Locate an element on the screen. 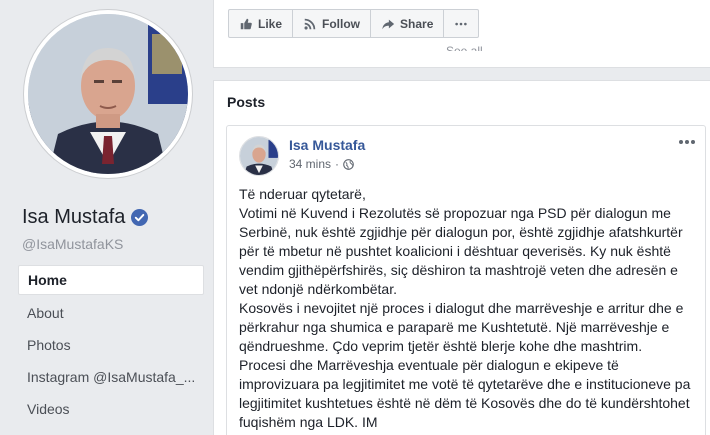 The image size is (710, 435). ellipsis-icon is located at coordinates (461, 23).